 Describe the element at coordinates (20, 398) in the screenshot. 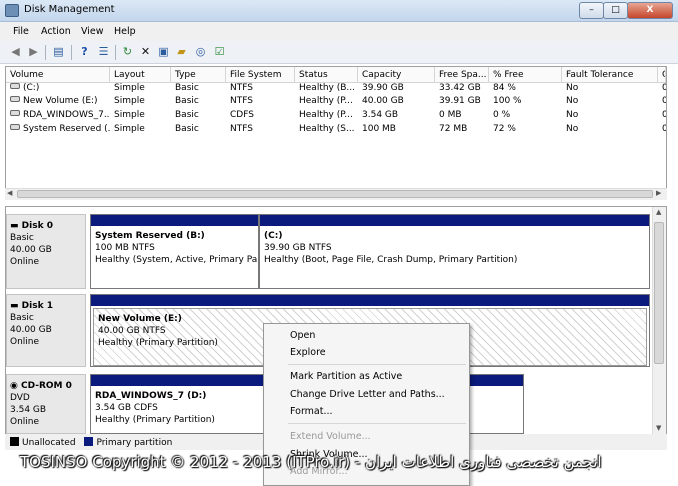

I see `disk-kind: DVD` at that location.